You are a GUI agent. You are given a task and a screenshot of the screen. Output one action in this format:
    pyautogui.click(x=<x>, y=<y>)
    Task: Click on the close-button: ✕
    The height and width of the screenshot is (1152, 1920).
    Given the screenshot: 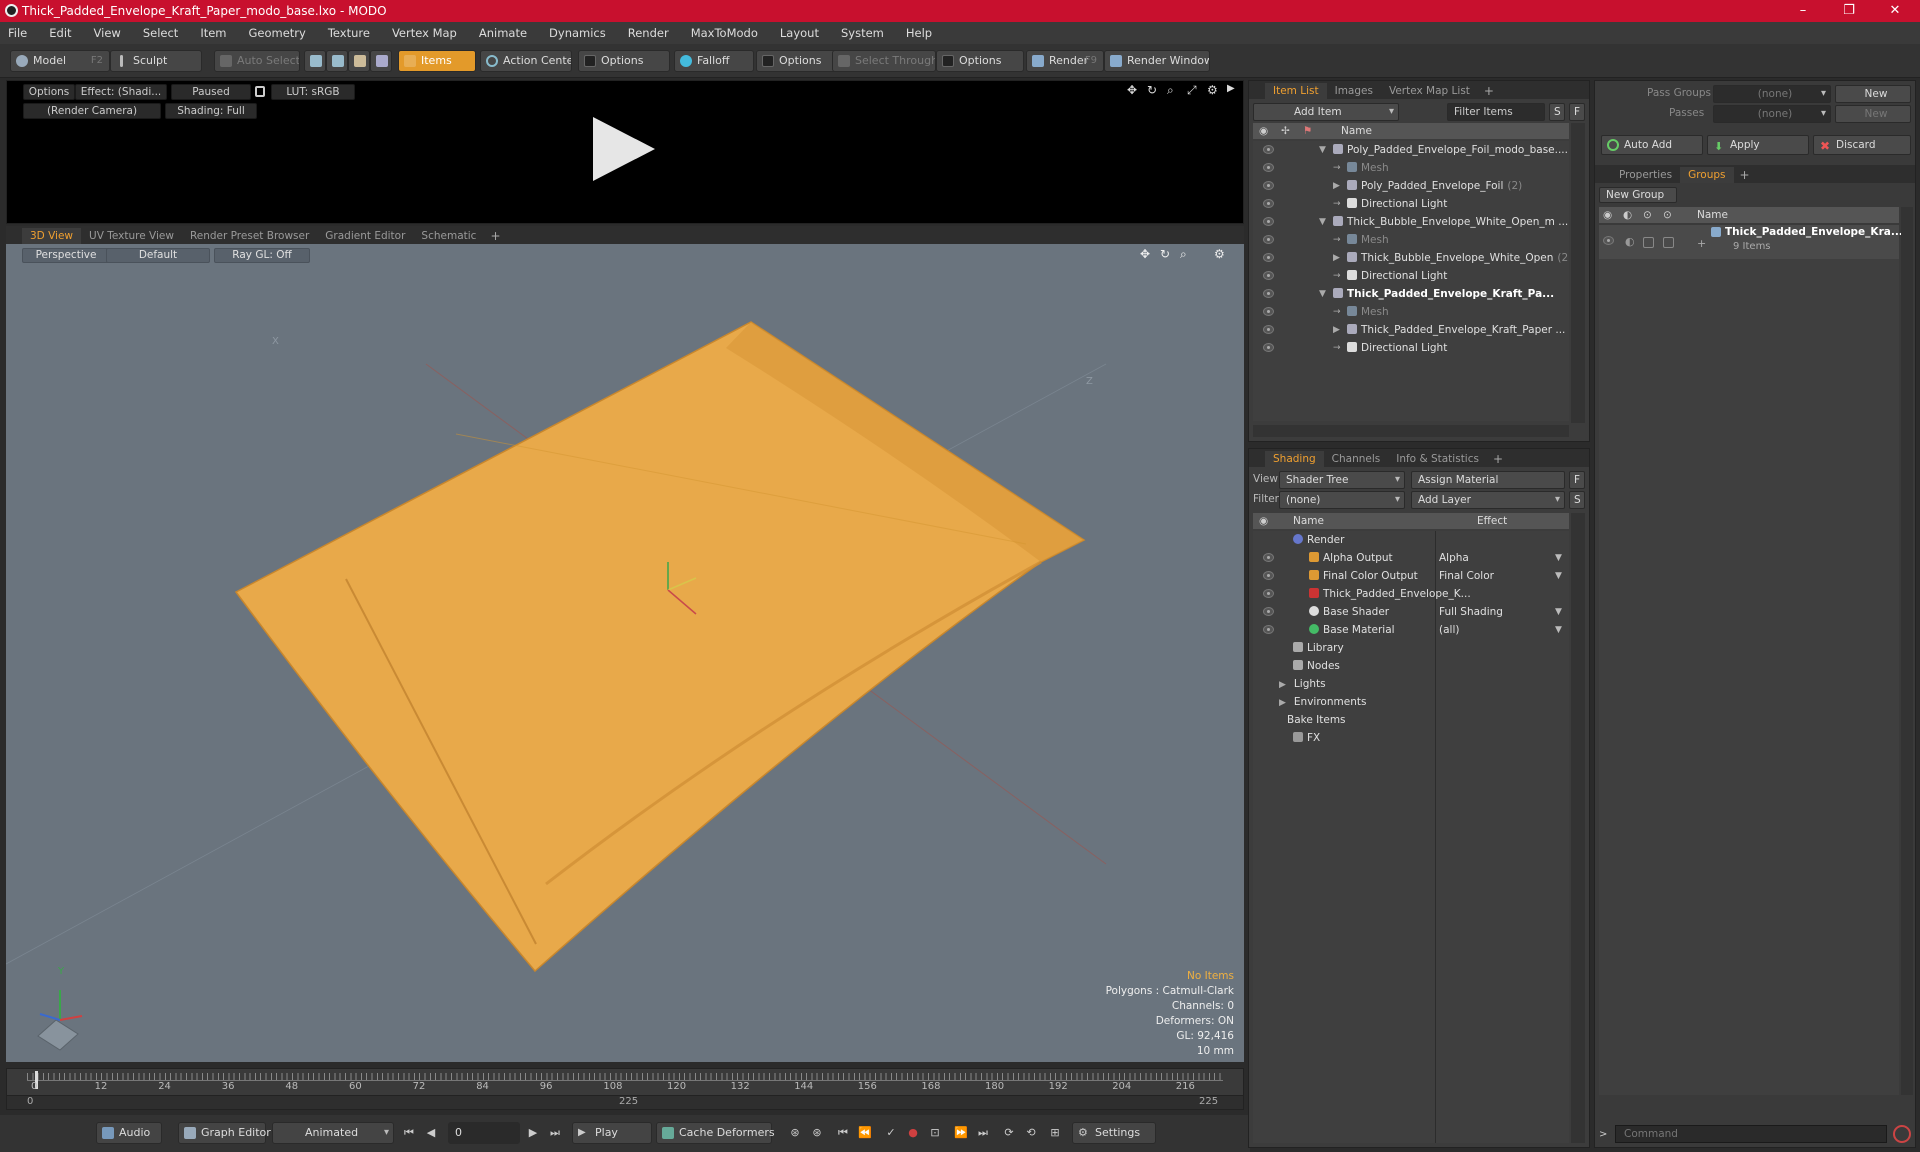 What is the action you would take?
    pyautogui.click(x=1895, y=11)
    